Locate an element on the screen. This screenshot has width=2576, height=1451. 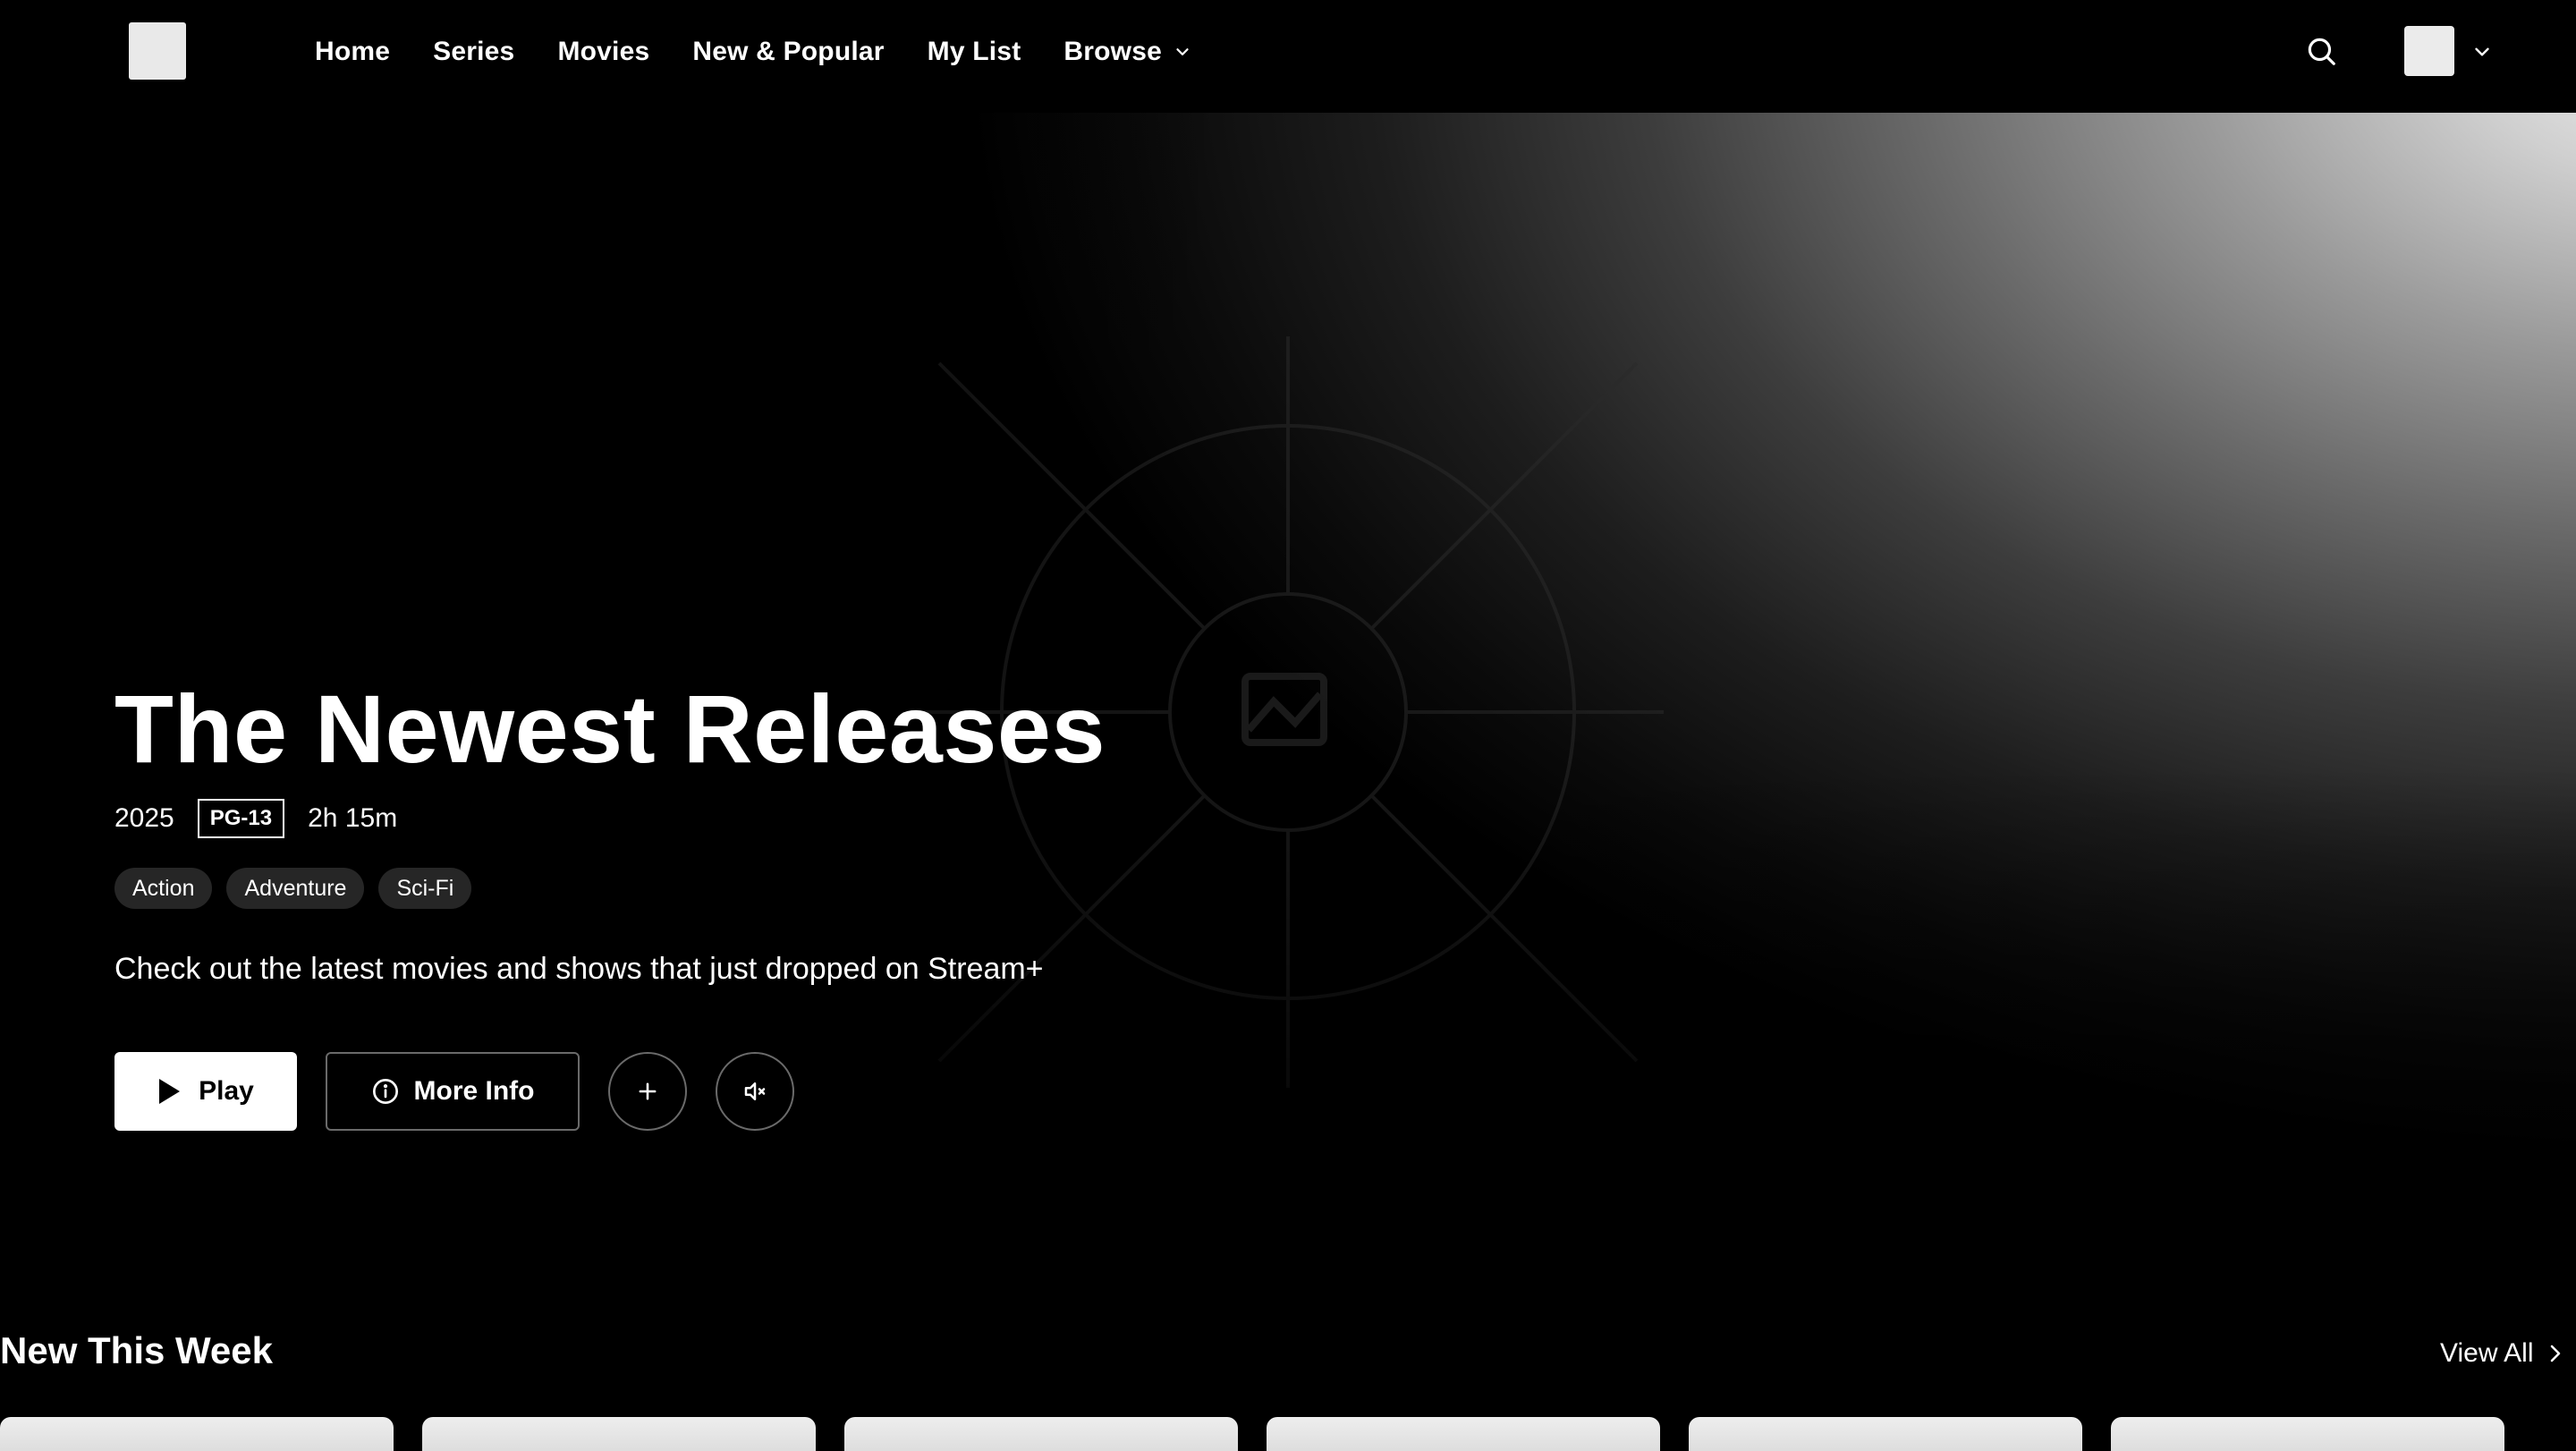
nav-item-label: My List is located at coordinates (974, 51).